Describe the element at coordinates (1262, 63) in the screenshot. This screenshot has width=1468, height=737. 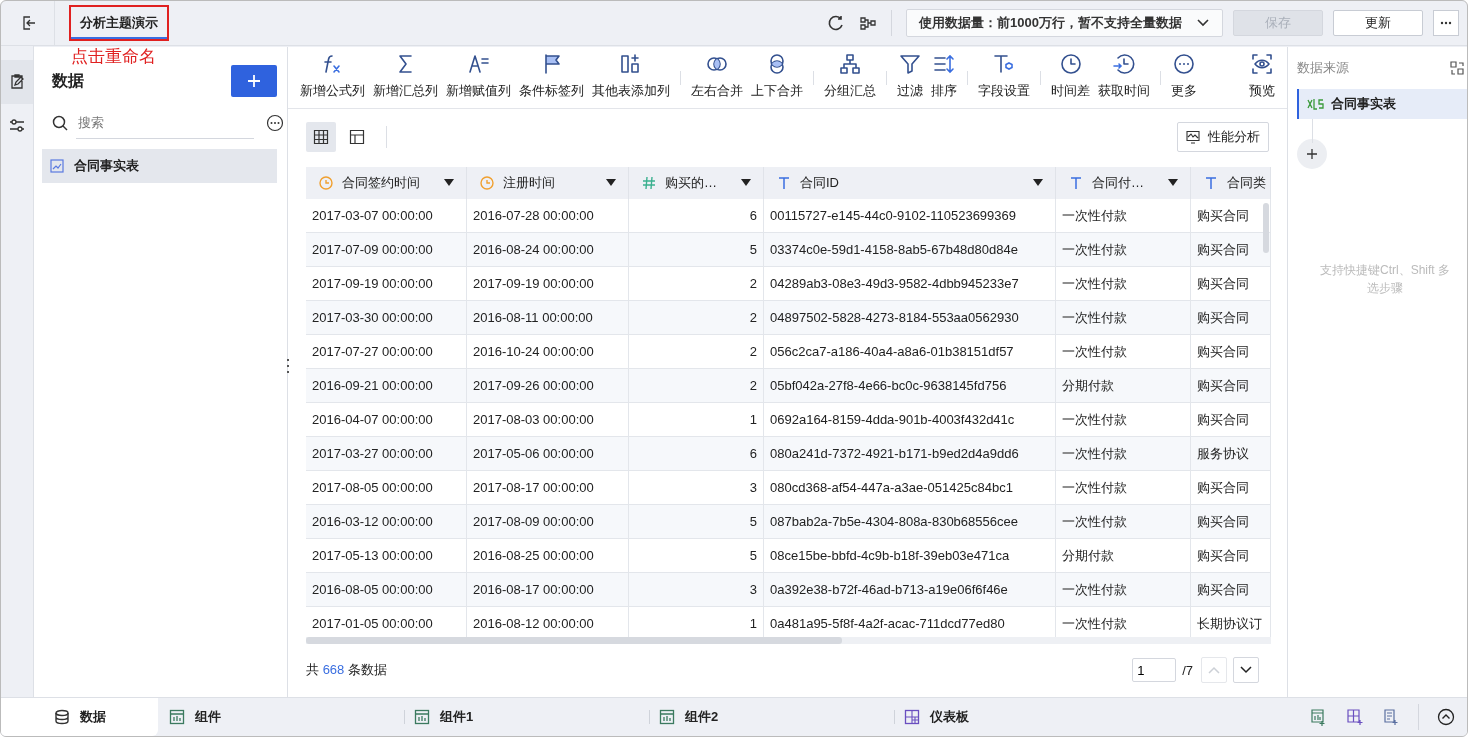
I see `preview-icon` at that location.